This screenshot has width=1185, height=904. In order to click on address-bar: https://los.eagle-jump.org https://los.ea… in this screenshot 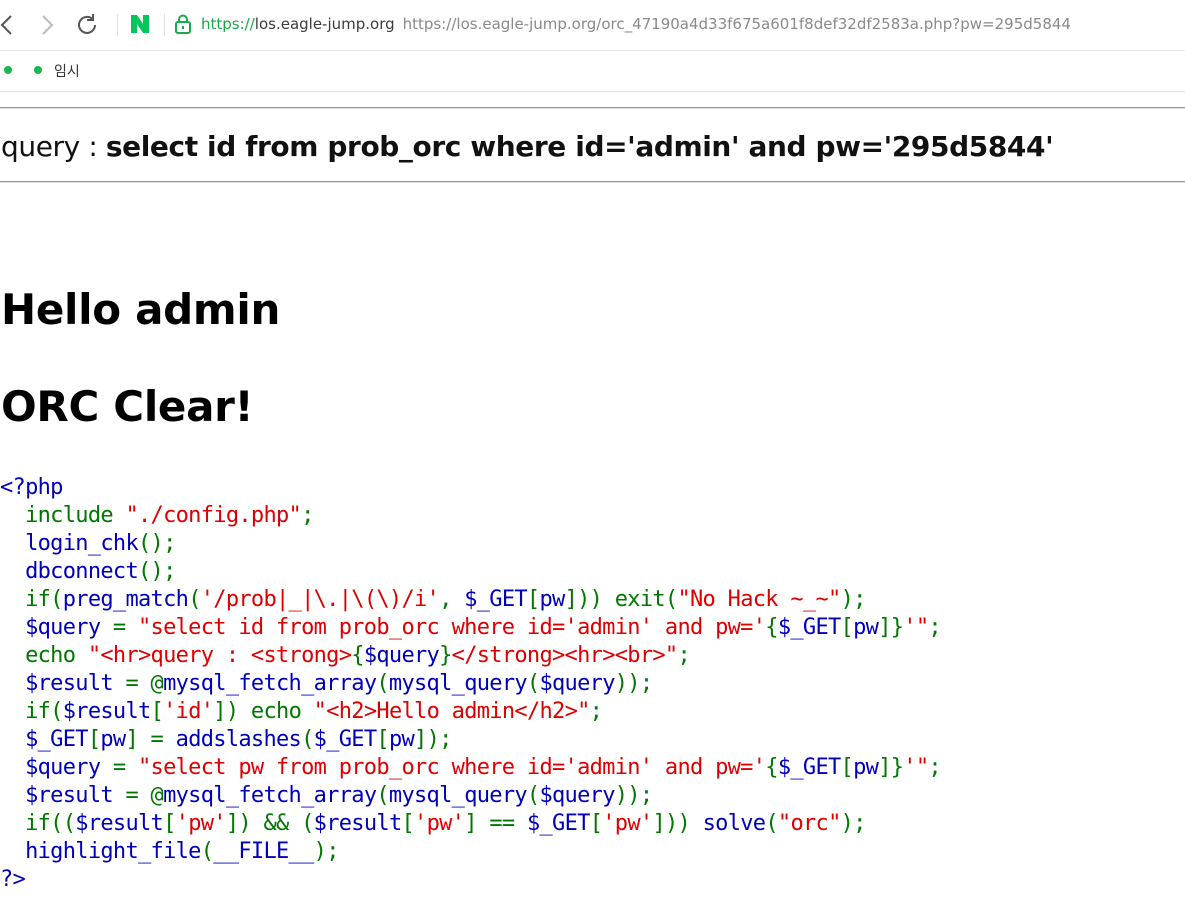, I will do `click(636, 24)`.